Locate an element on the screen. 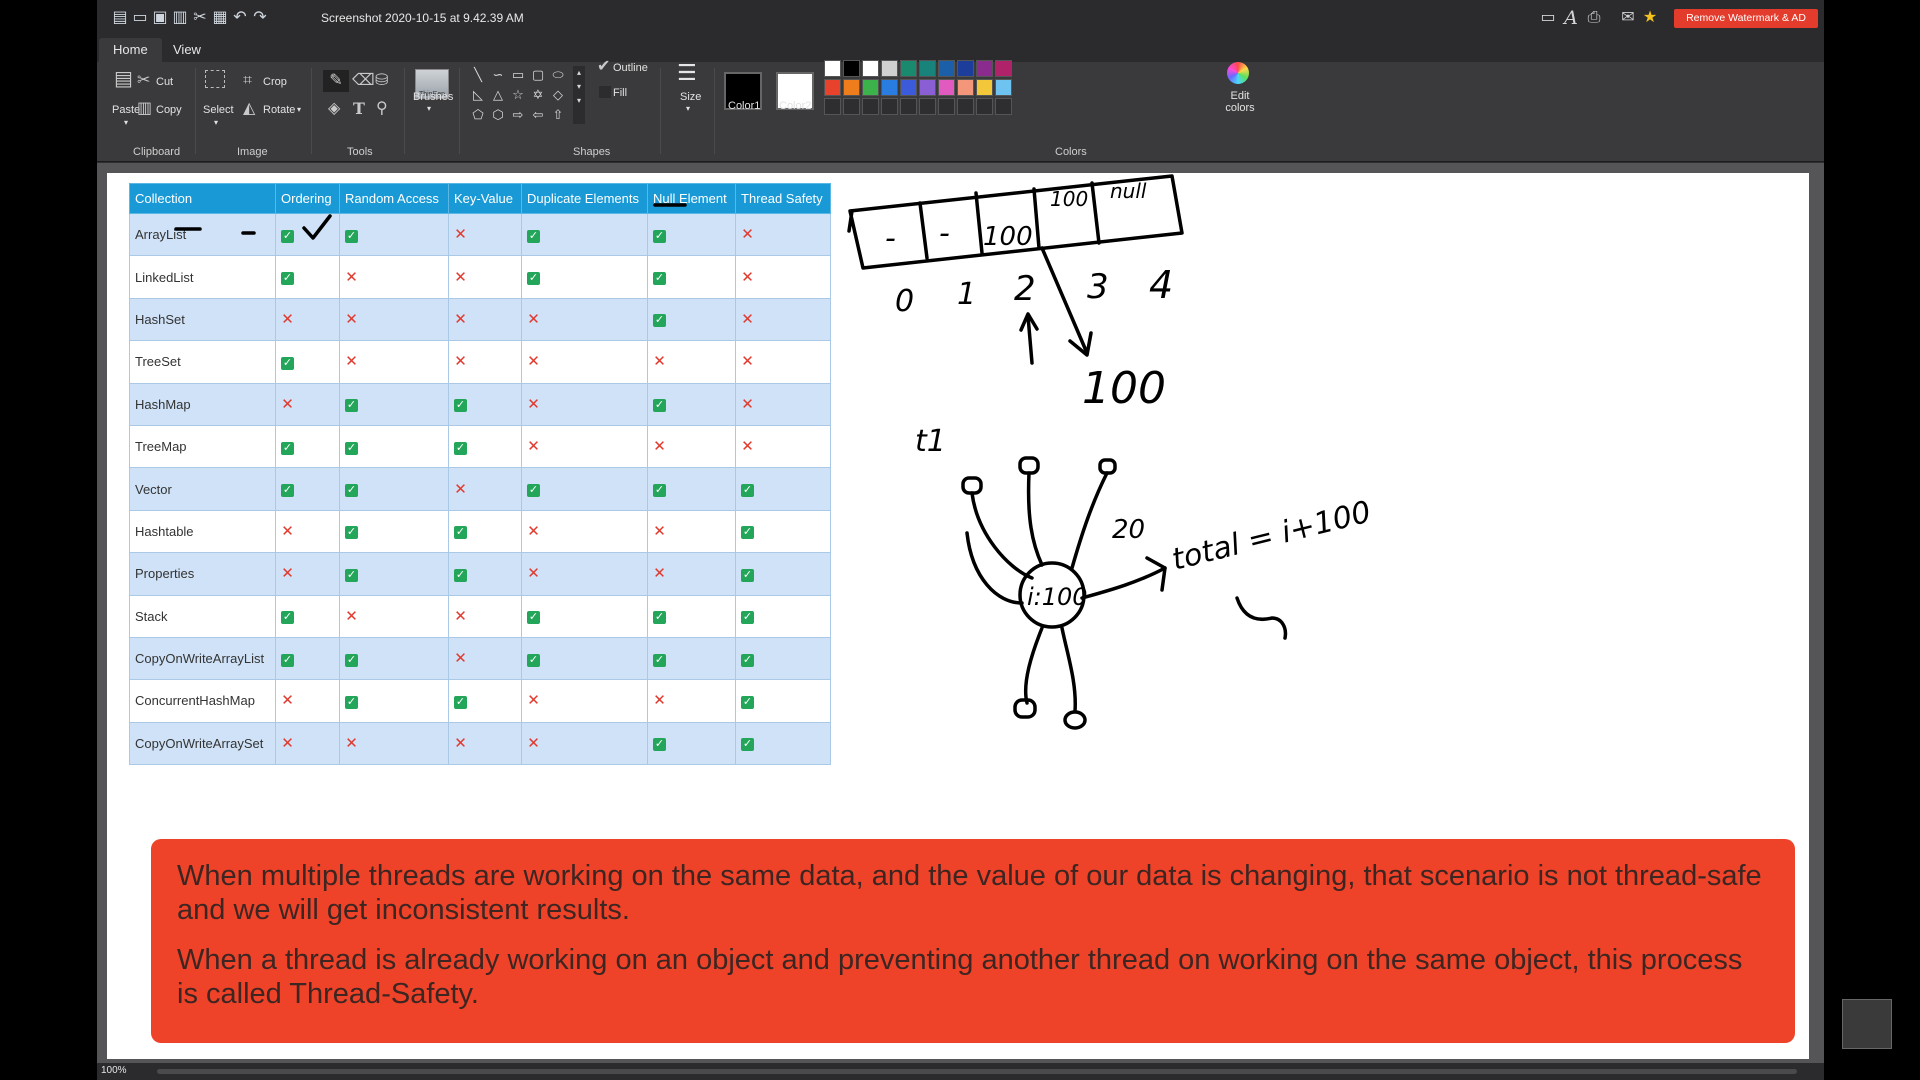  edit-colors-wheel-icon is located at coordinates (1238, 73).